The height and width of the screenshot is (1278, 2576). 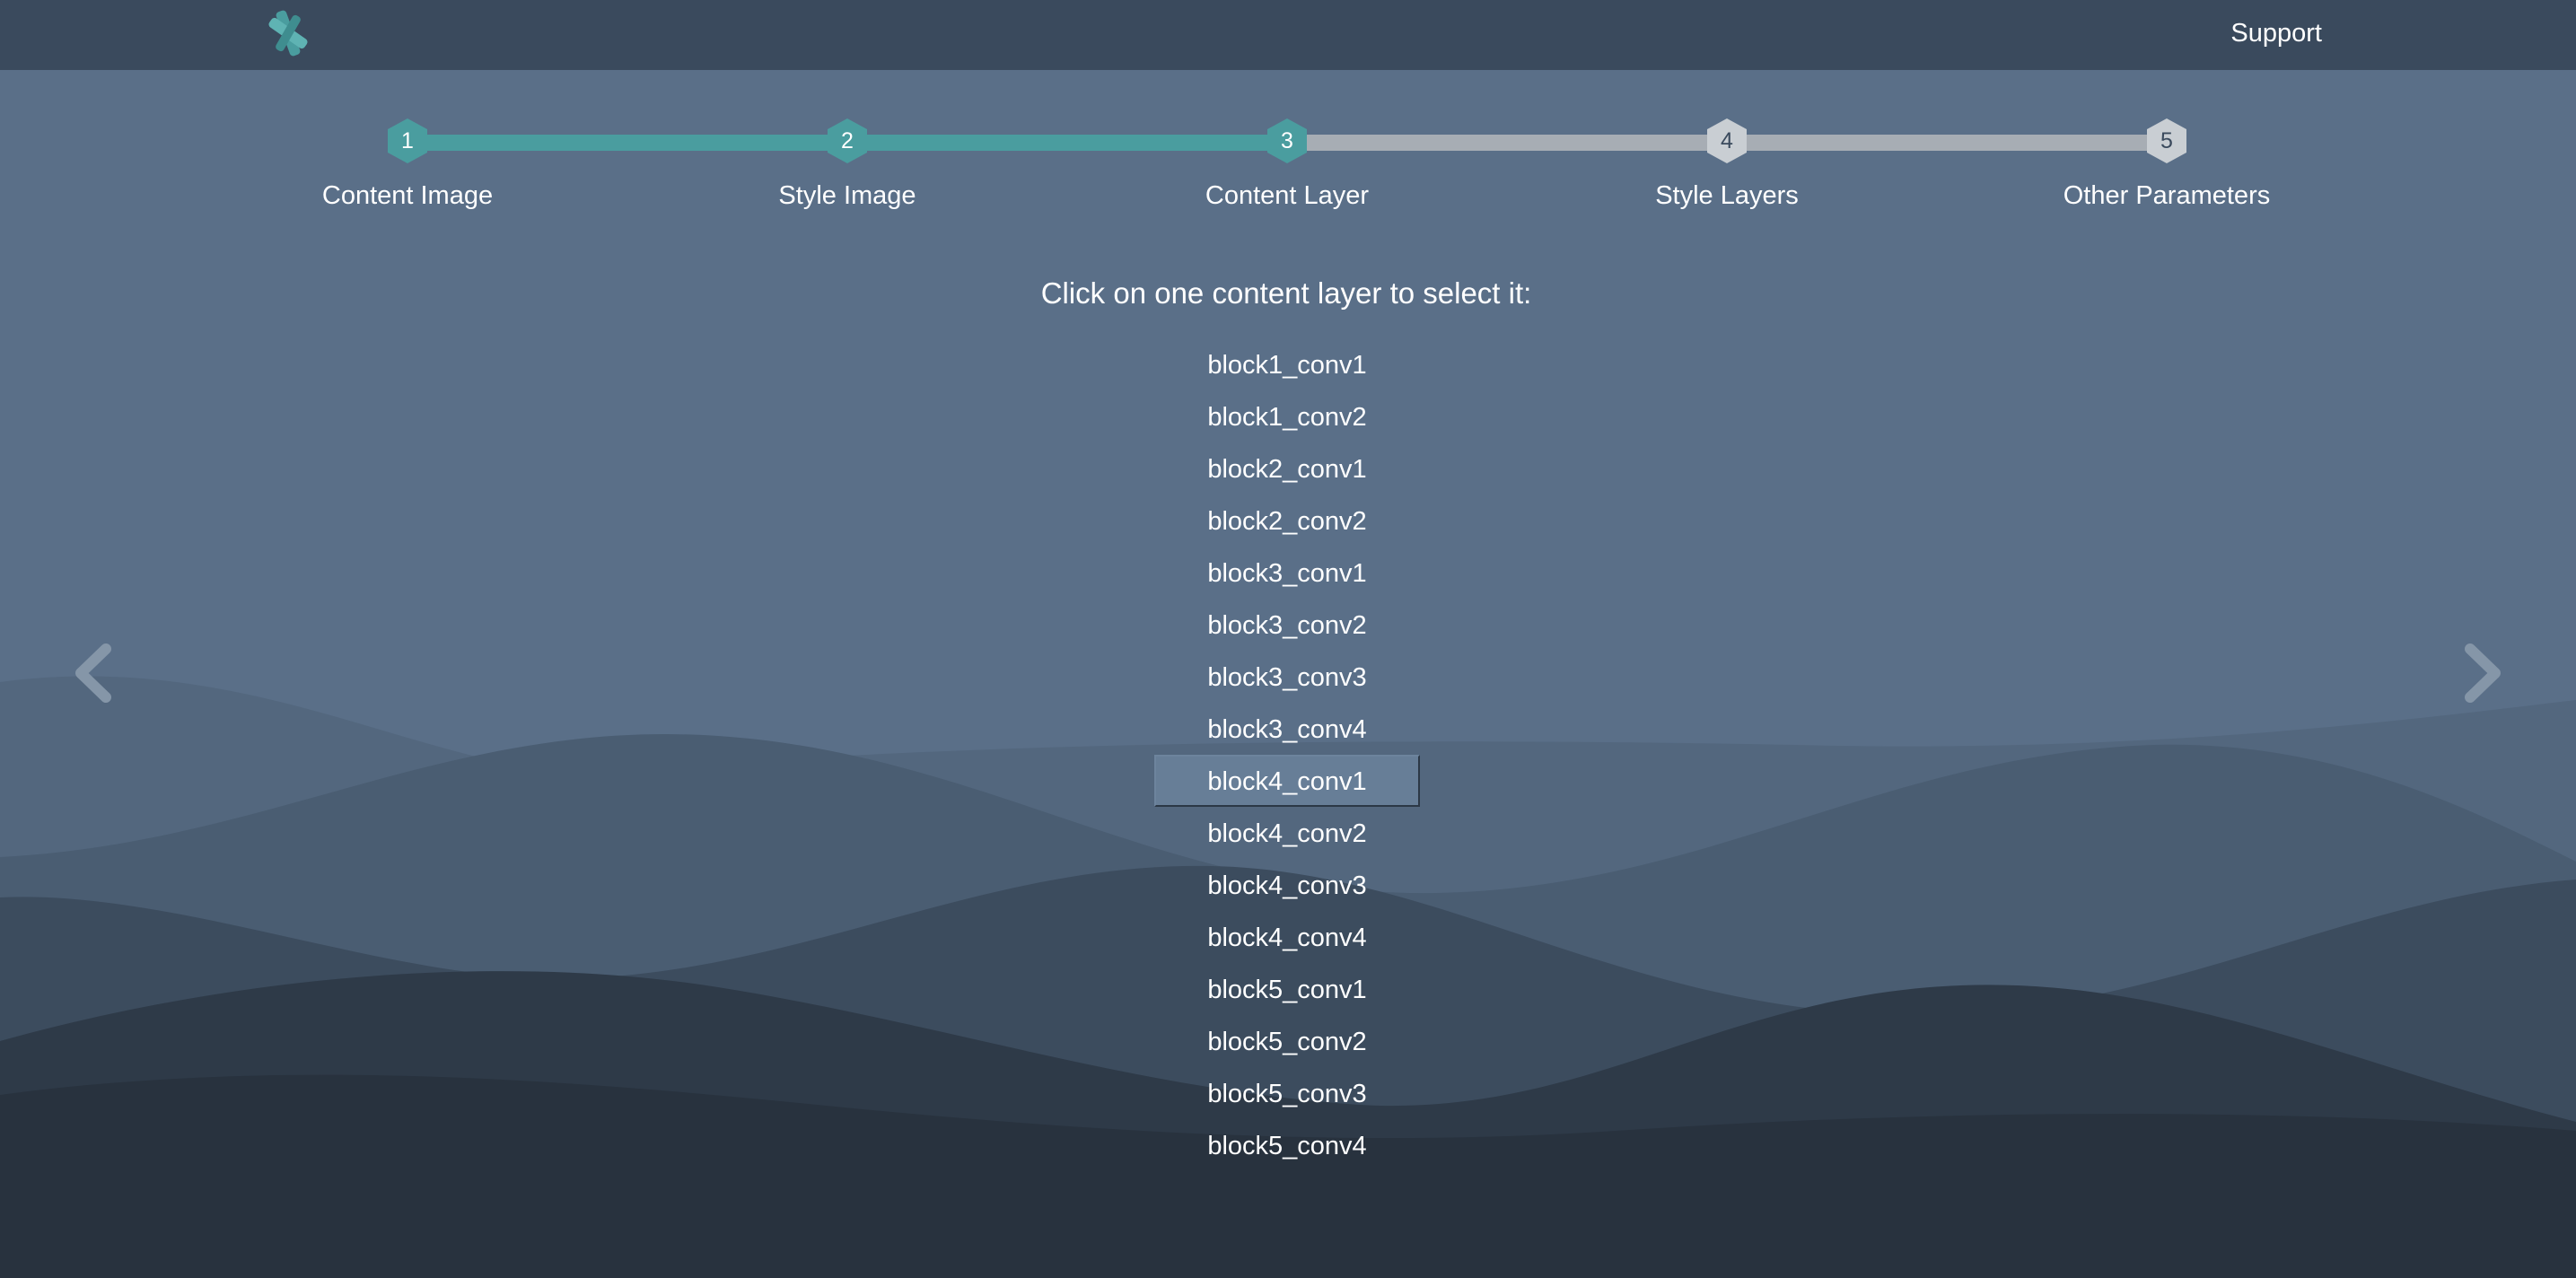 I want to click on chevron-left-icon, so click(x=93, y=674).